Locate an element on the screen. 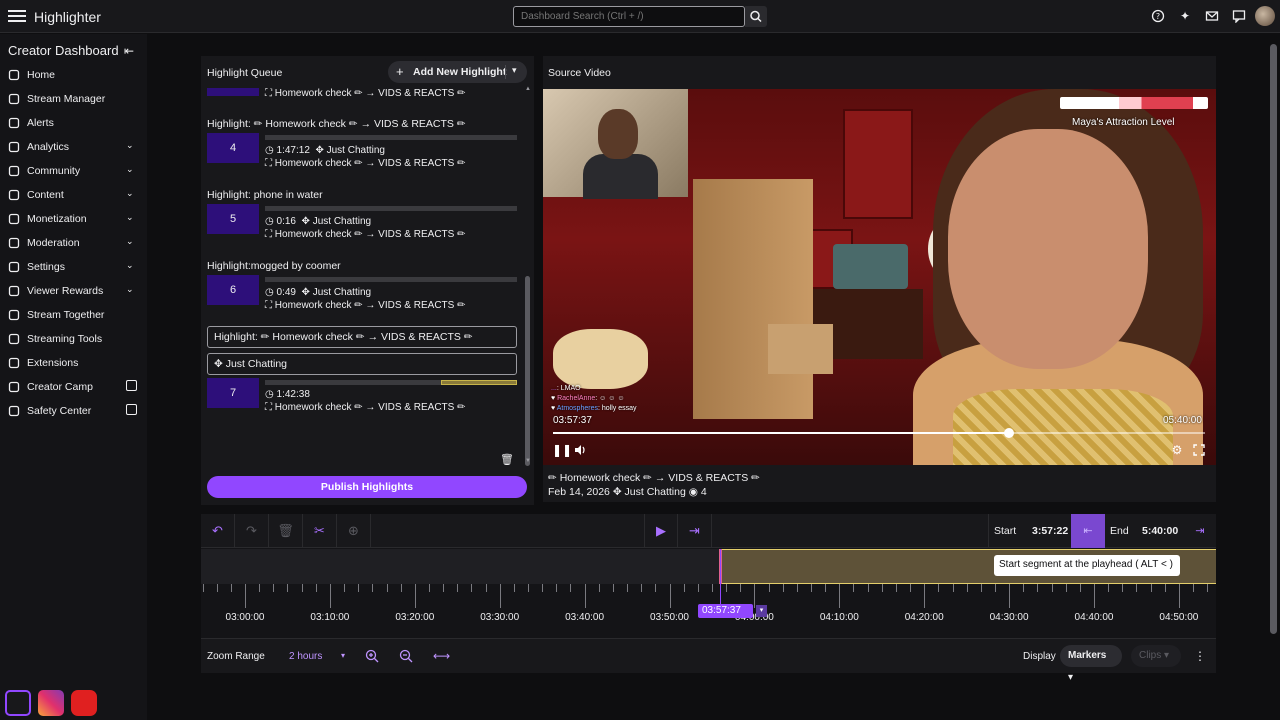  highlight-thumbnail: 7 is located at coordinates (233, 393).